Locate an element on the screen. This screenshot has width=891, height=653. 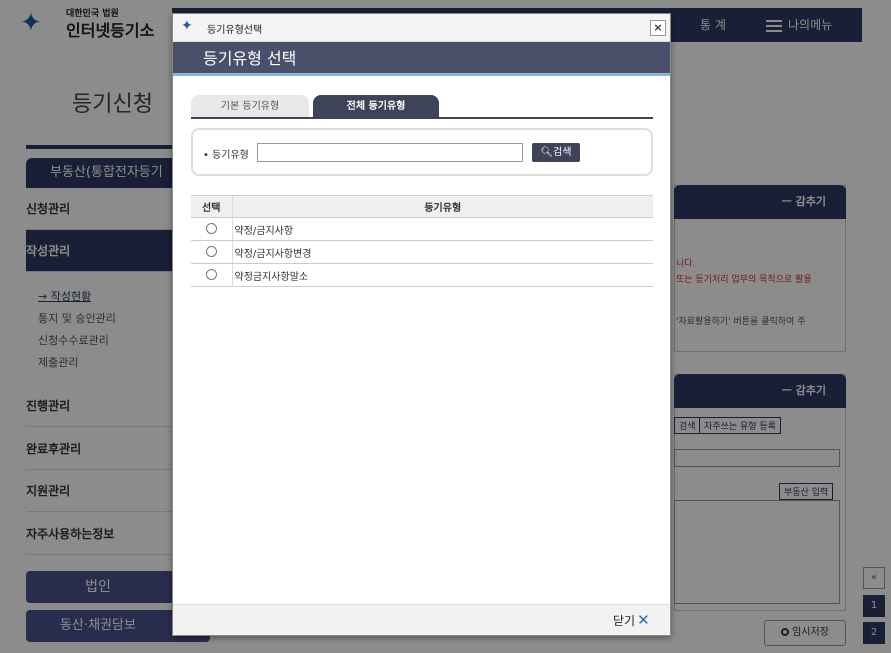
column-header: 선택 is located at coordinates (211, 206).